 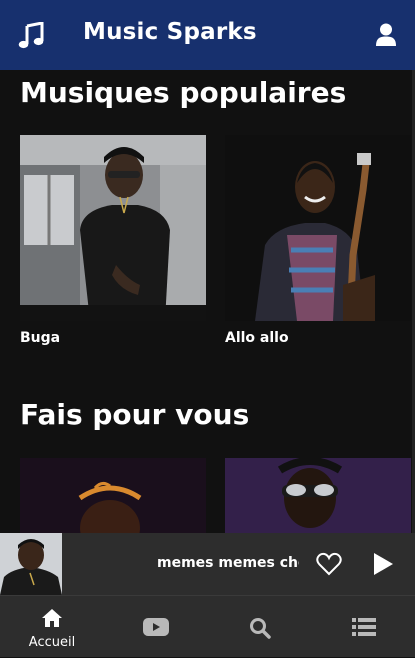 I want to click on song-card-buga: Buga, so click(x=113, y=240).